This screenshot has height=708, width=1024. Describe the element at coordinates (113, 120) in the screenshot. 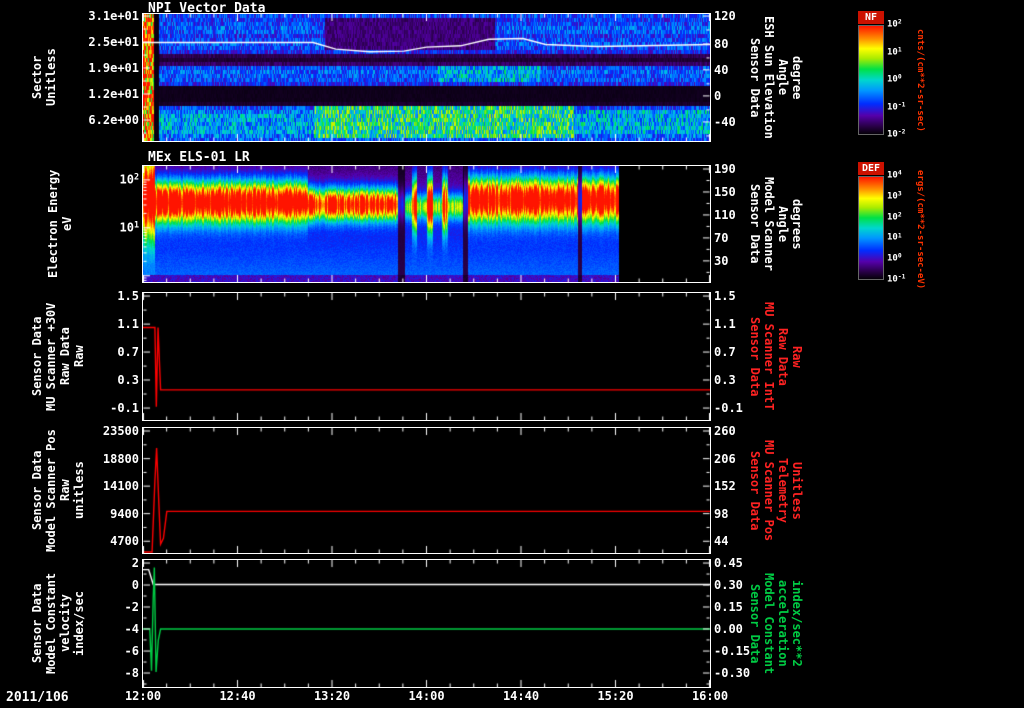

I see `npi-left-tick-label: 6.2e+00` at that location.